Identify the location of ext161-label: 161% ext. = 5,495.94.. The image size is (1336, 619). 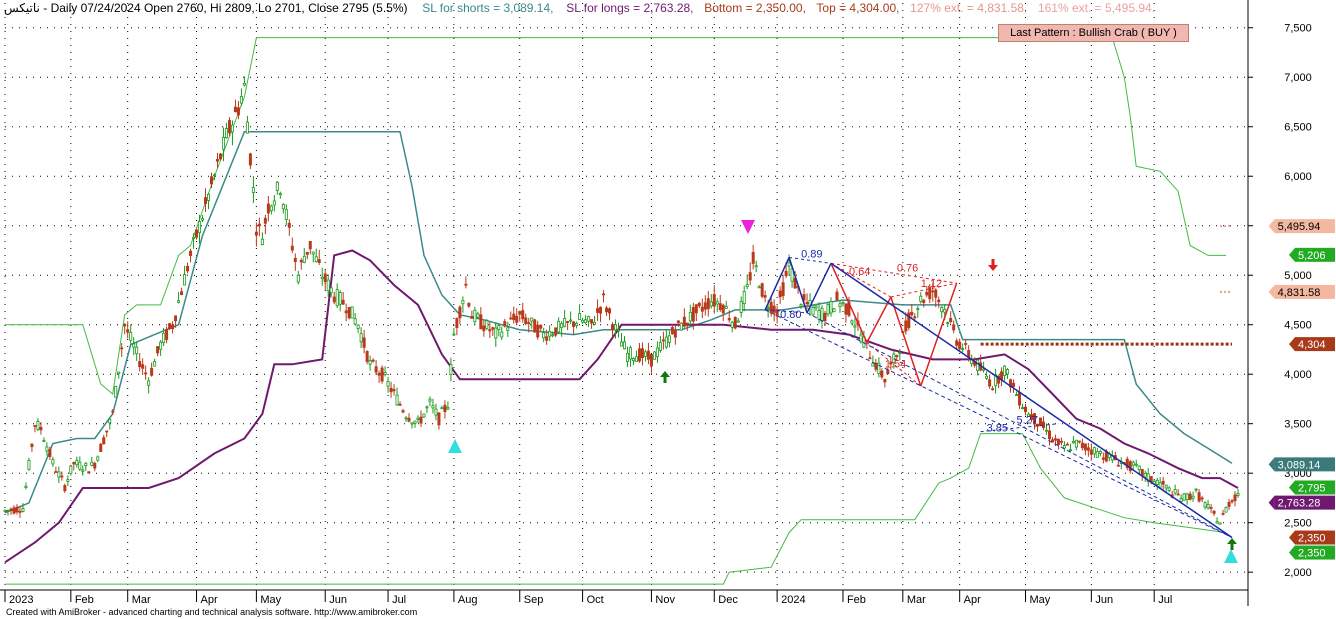
(1096, 8).